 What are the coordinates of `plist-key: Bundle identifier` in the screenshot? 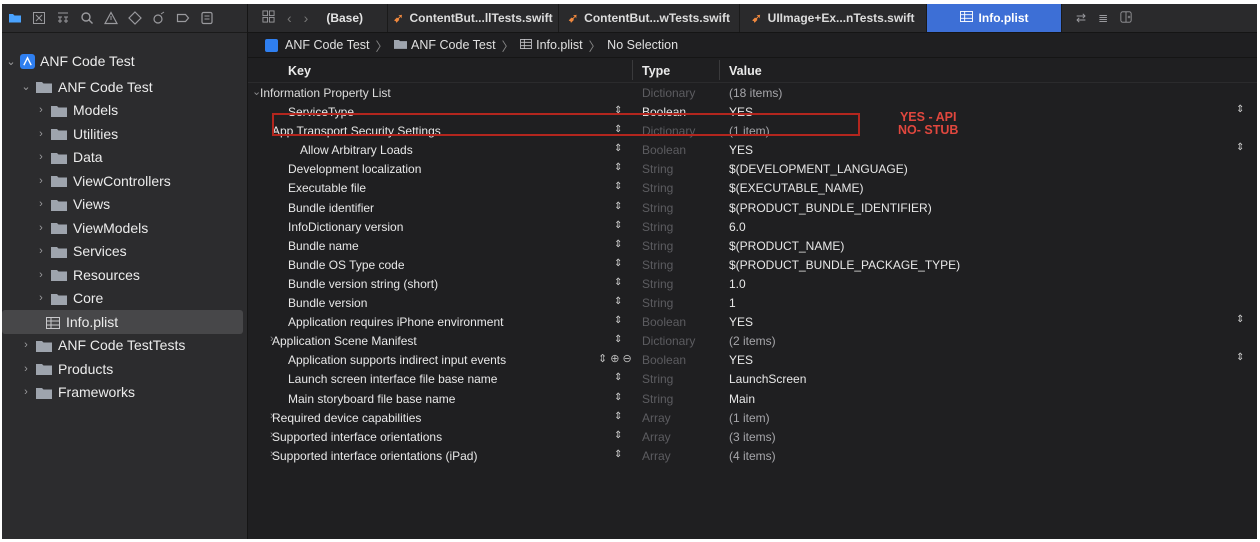 It's located at (331, 208).